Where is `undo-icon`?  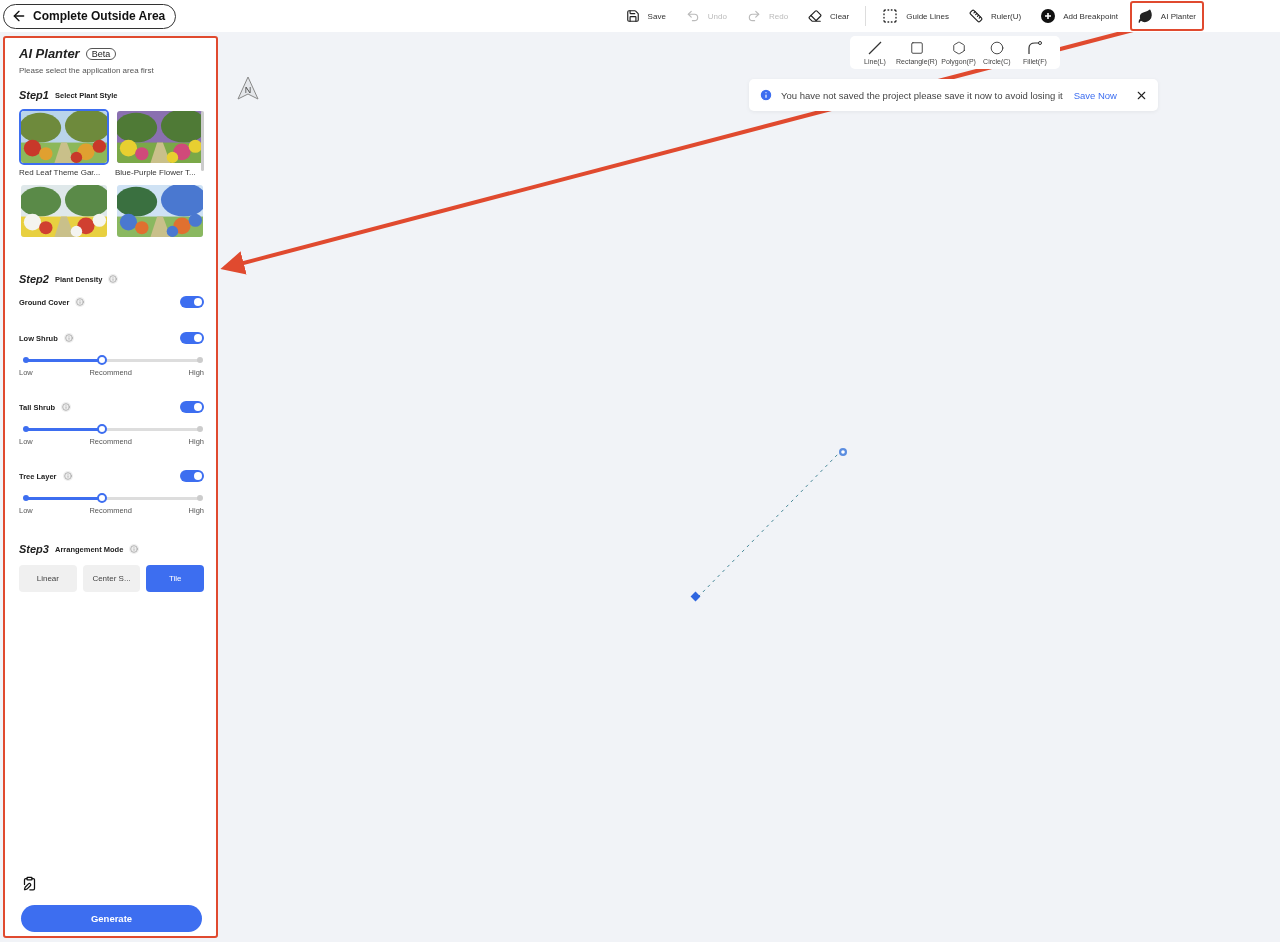 undo-icon is located at coordinates (692, 16).